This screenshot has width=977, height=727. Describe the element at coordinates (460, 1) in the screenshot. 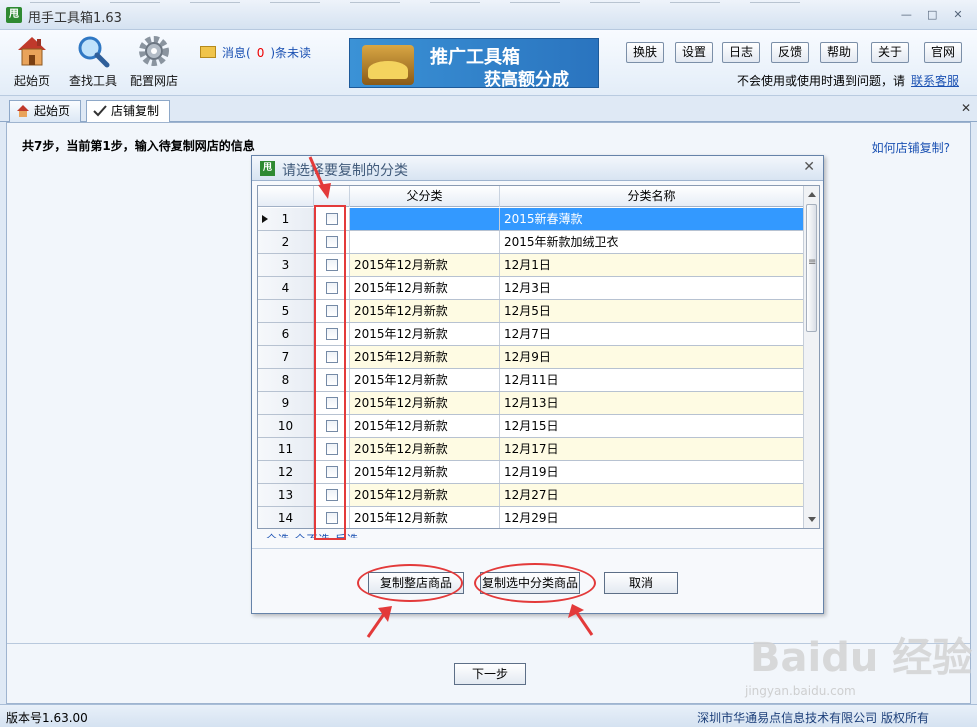

I see `background-tabs-strip` at that location.